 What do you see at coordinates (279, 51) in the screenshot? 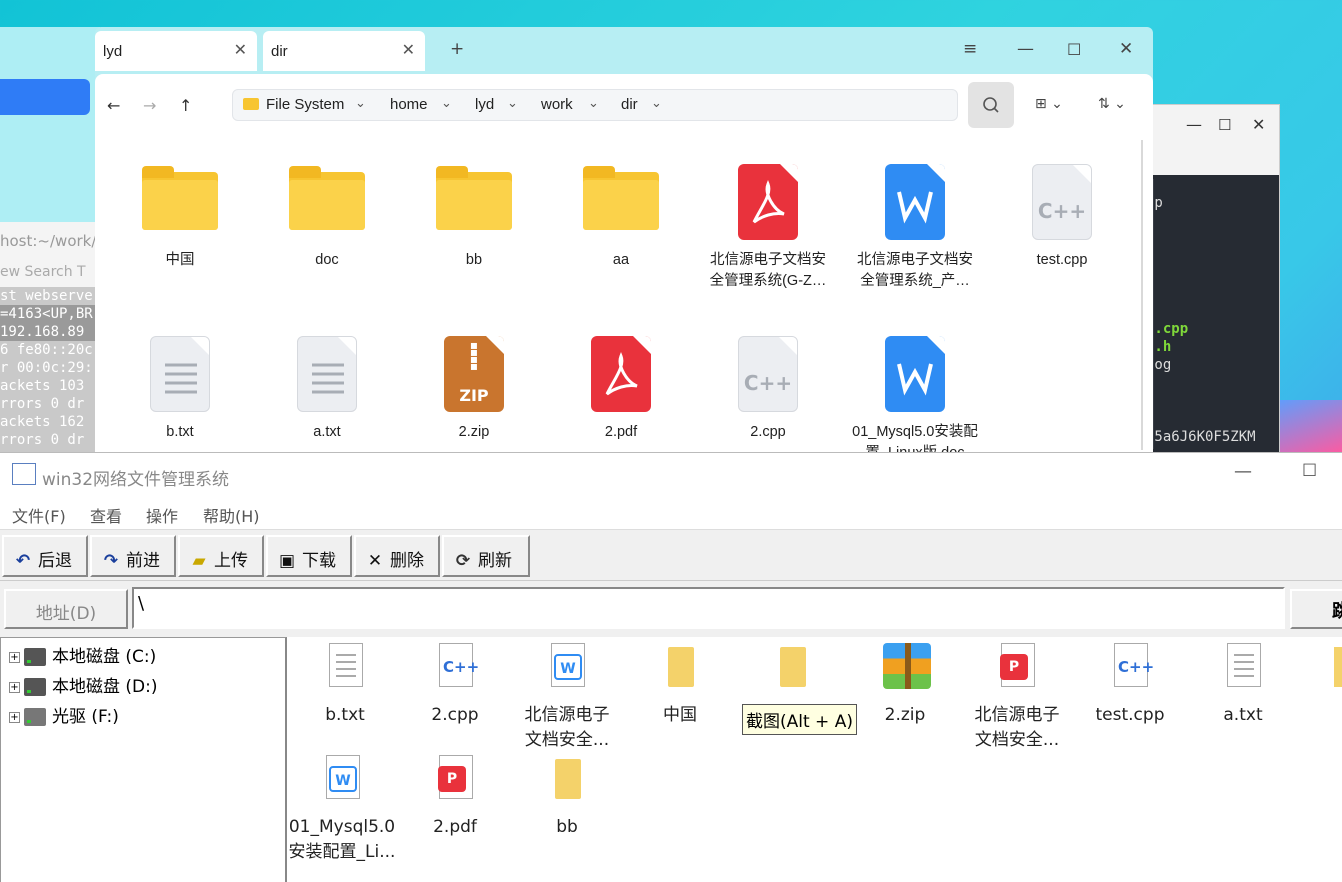
I see `tab-label: dir` at bounding box center [279, 51].